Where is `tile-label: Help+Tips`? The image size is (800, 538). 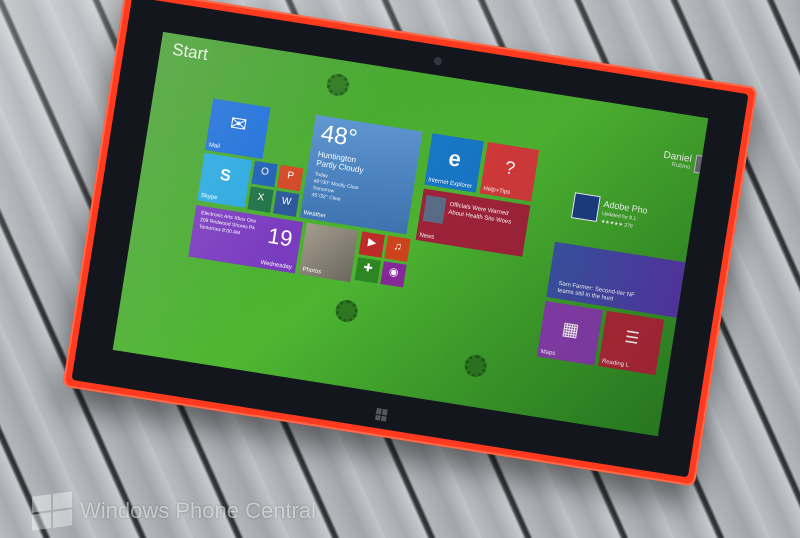
tile-label: Help+Tips is located at coordinates (496, 191).